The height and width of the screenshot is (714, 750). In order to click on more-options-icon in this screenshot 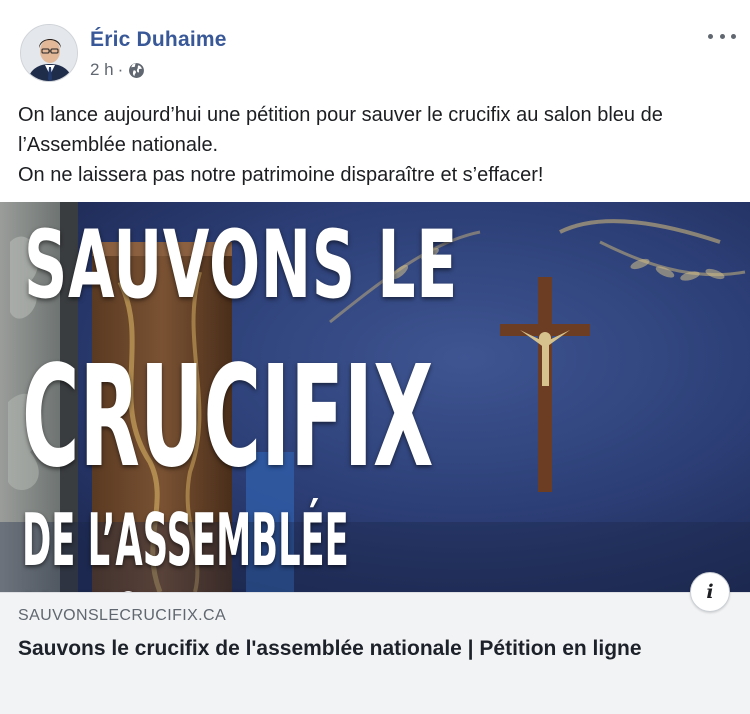, I will do `click(722, 36)`.